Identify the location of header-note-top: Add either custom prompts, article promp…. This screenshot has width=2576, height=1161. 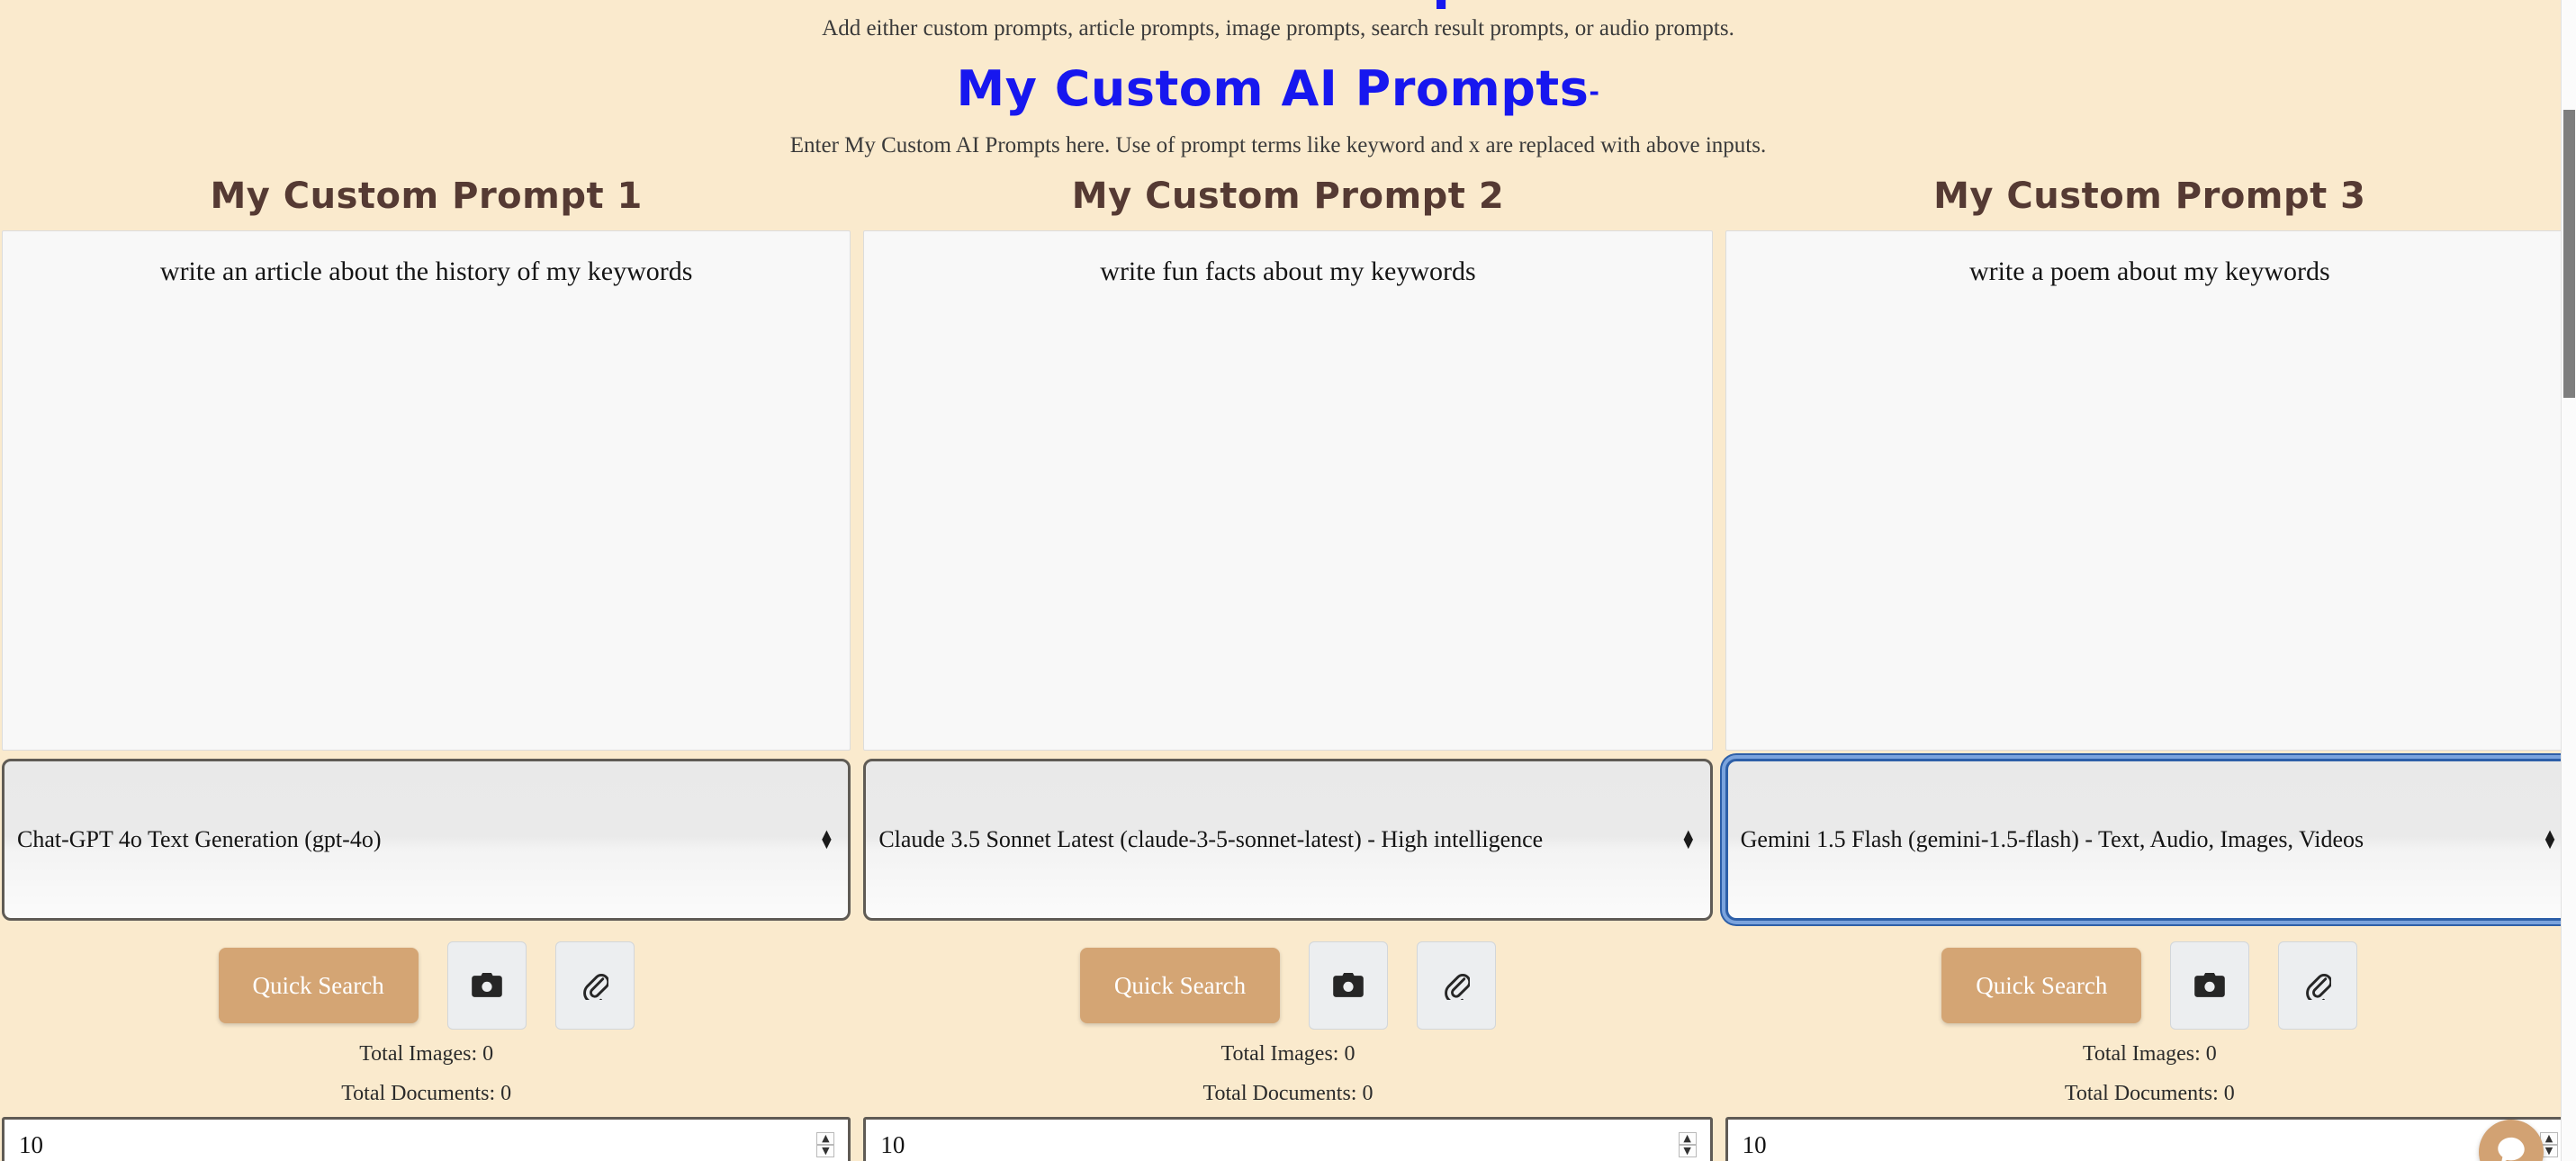
(1278, 28).